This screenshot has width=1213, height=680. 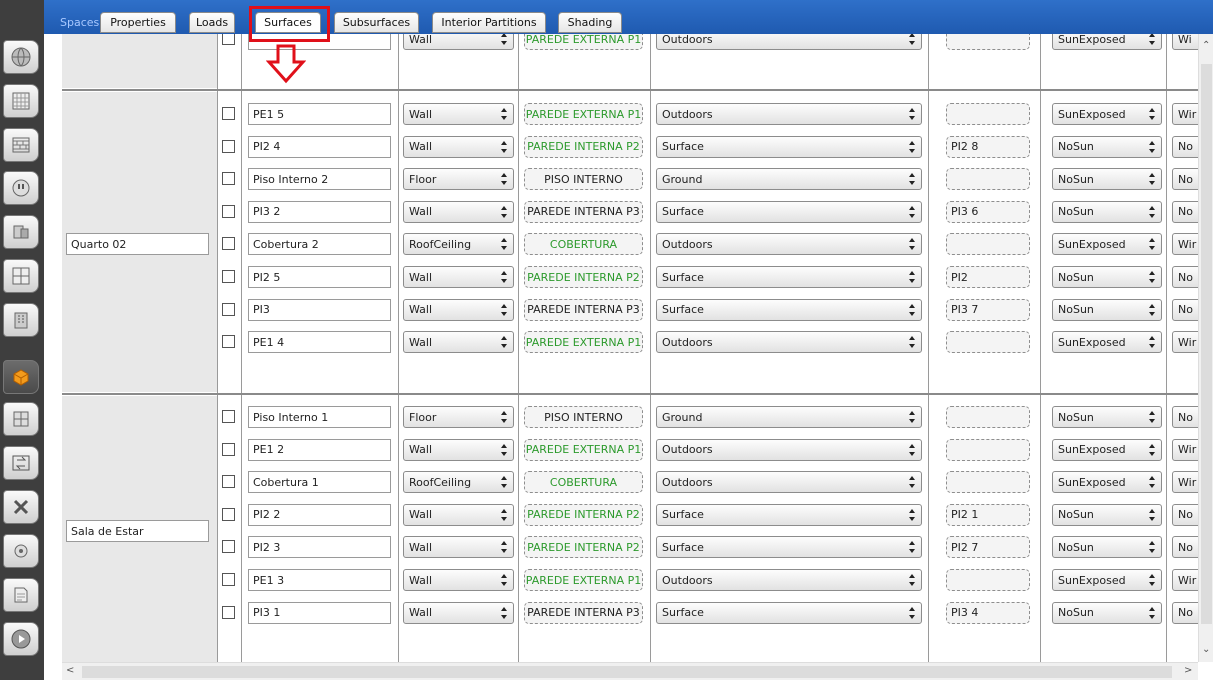 I want to click on nav-hvac-button, so click(x=21, y=463).